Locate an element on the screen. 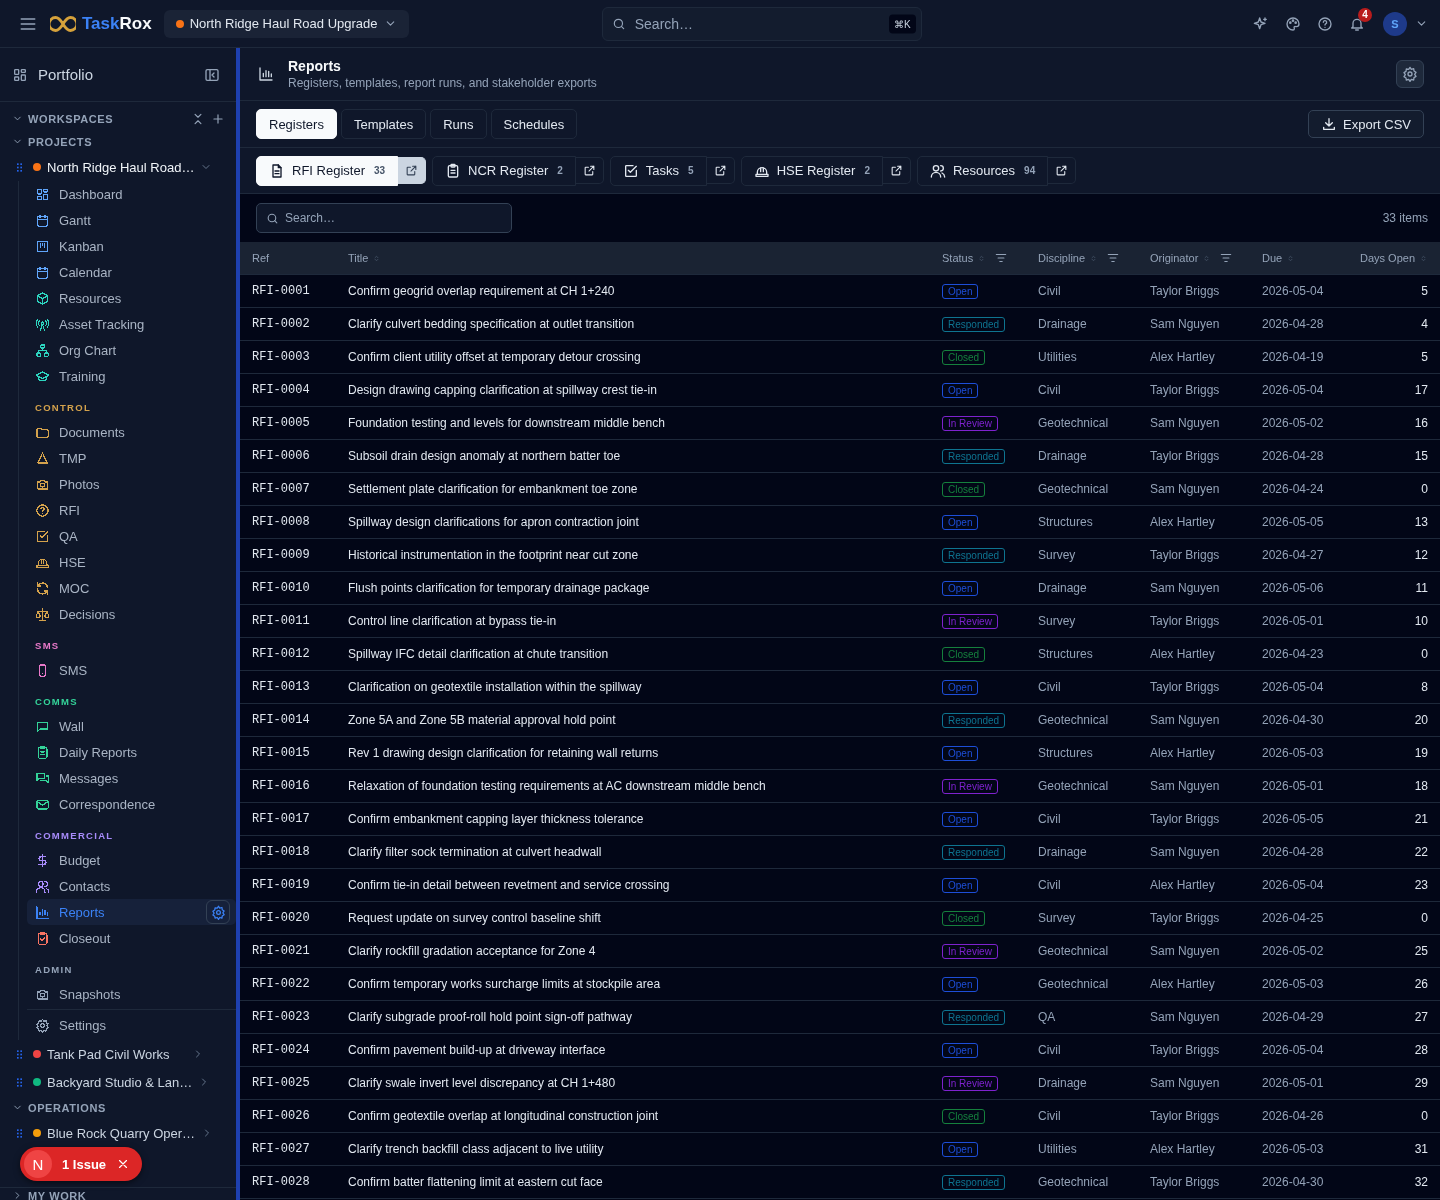 The image size is (1440, 1200). nav-item: Org Chart is located at coordinates (128, 350).